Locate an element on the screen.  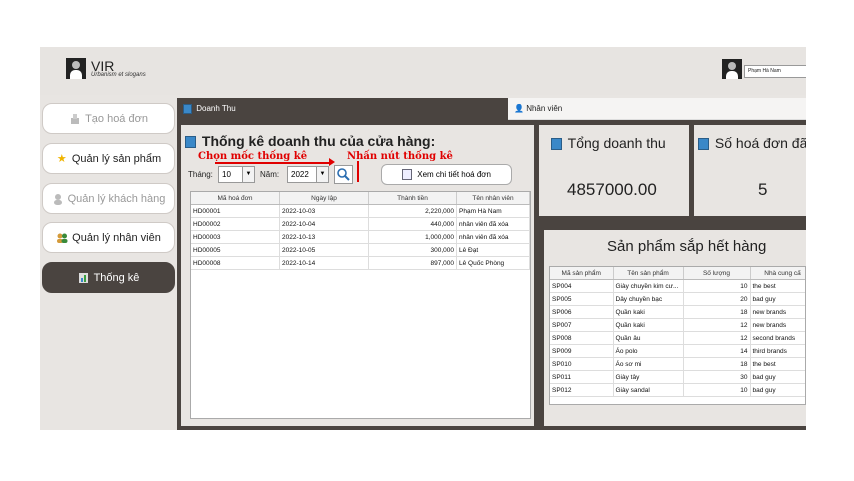
users-icon is located at coordinates (62, 238).